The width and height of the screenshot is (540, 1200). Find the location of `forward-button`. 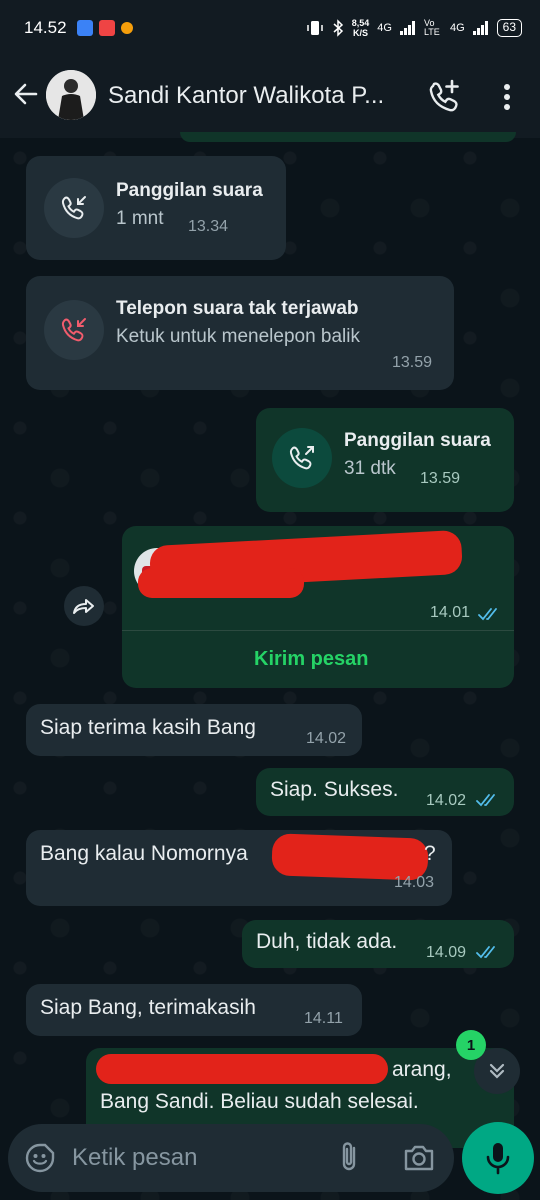

forward-button is located at coordinates (84, 606).